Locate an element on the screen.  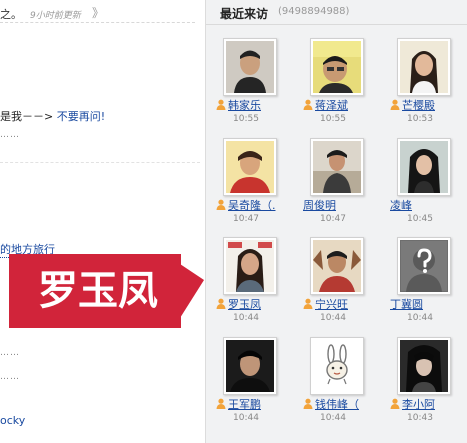
visitor-name-link: 宁兴旺 is located at coordinates (331, 304).